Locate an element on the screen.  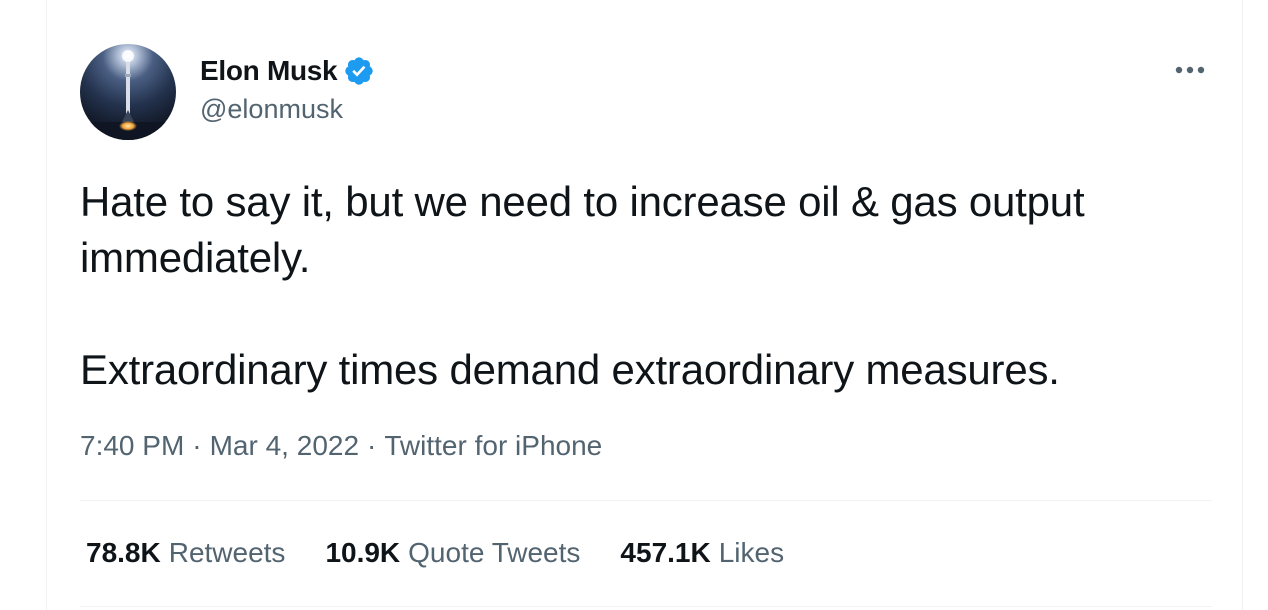
author-handle: @elonmusk is located at coordinates (271, 109).